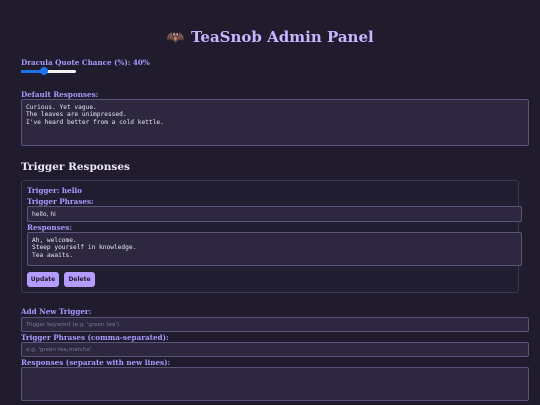 The height and width of the screenshot is (405, 540). What do you see at coordinates (95, 337) in the screenshot?
I see `new-trigger-phrases-label: Trigger Phrases (comma-separated):` at bounding box center [95, 337].